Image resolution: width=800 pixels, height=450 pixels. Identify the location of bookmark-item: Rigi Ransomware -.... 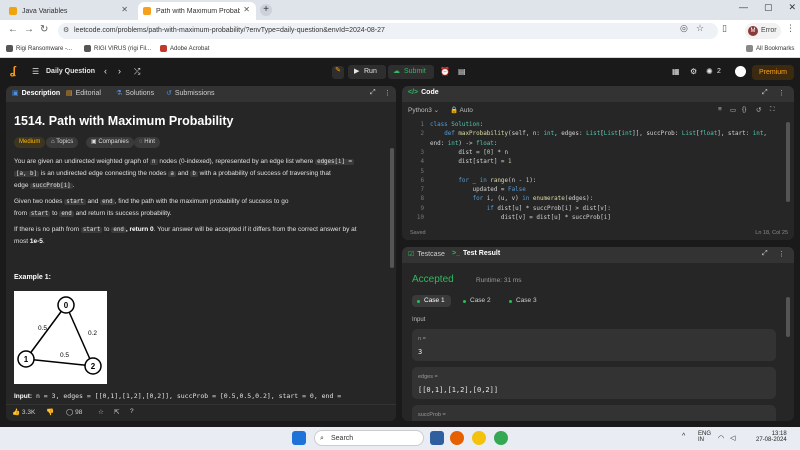
(39, 48).